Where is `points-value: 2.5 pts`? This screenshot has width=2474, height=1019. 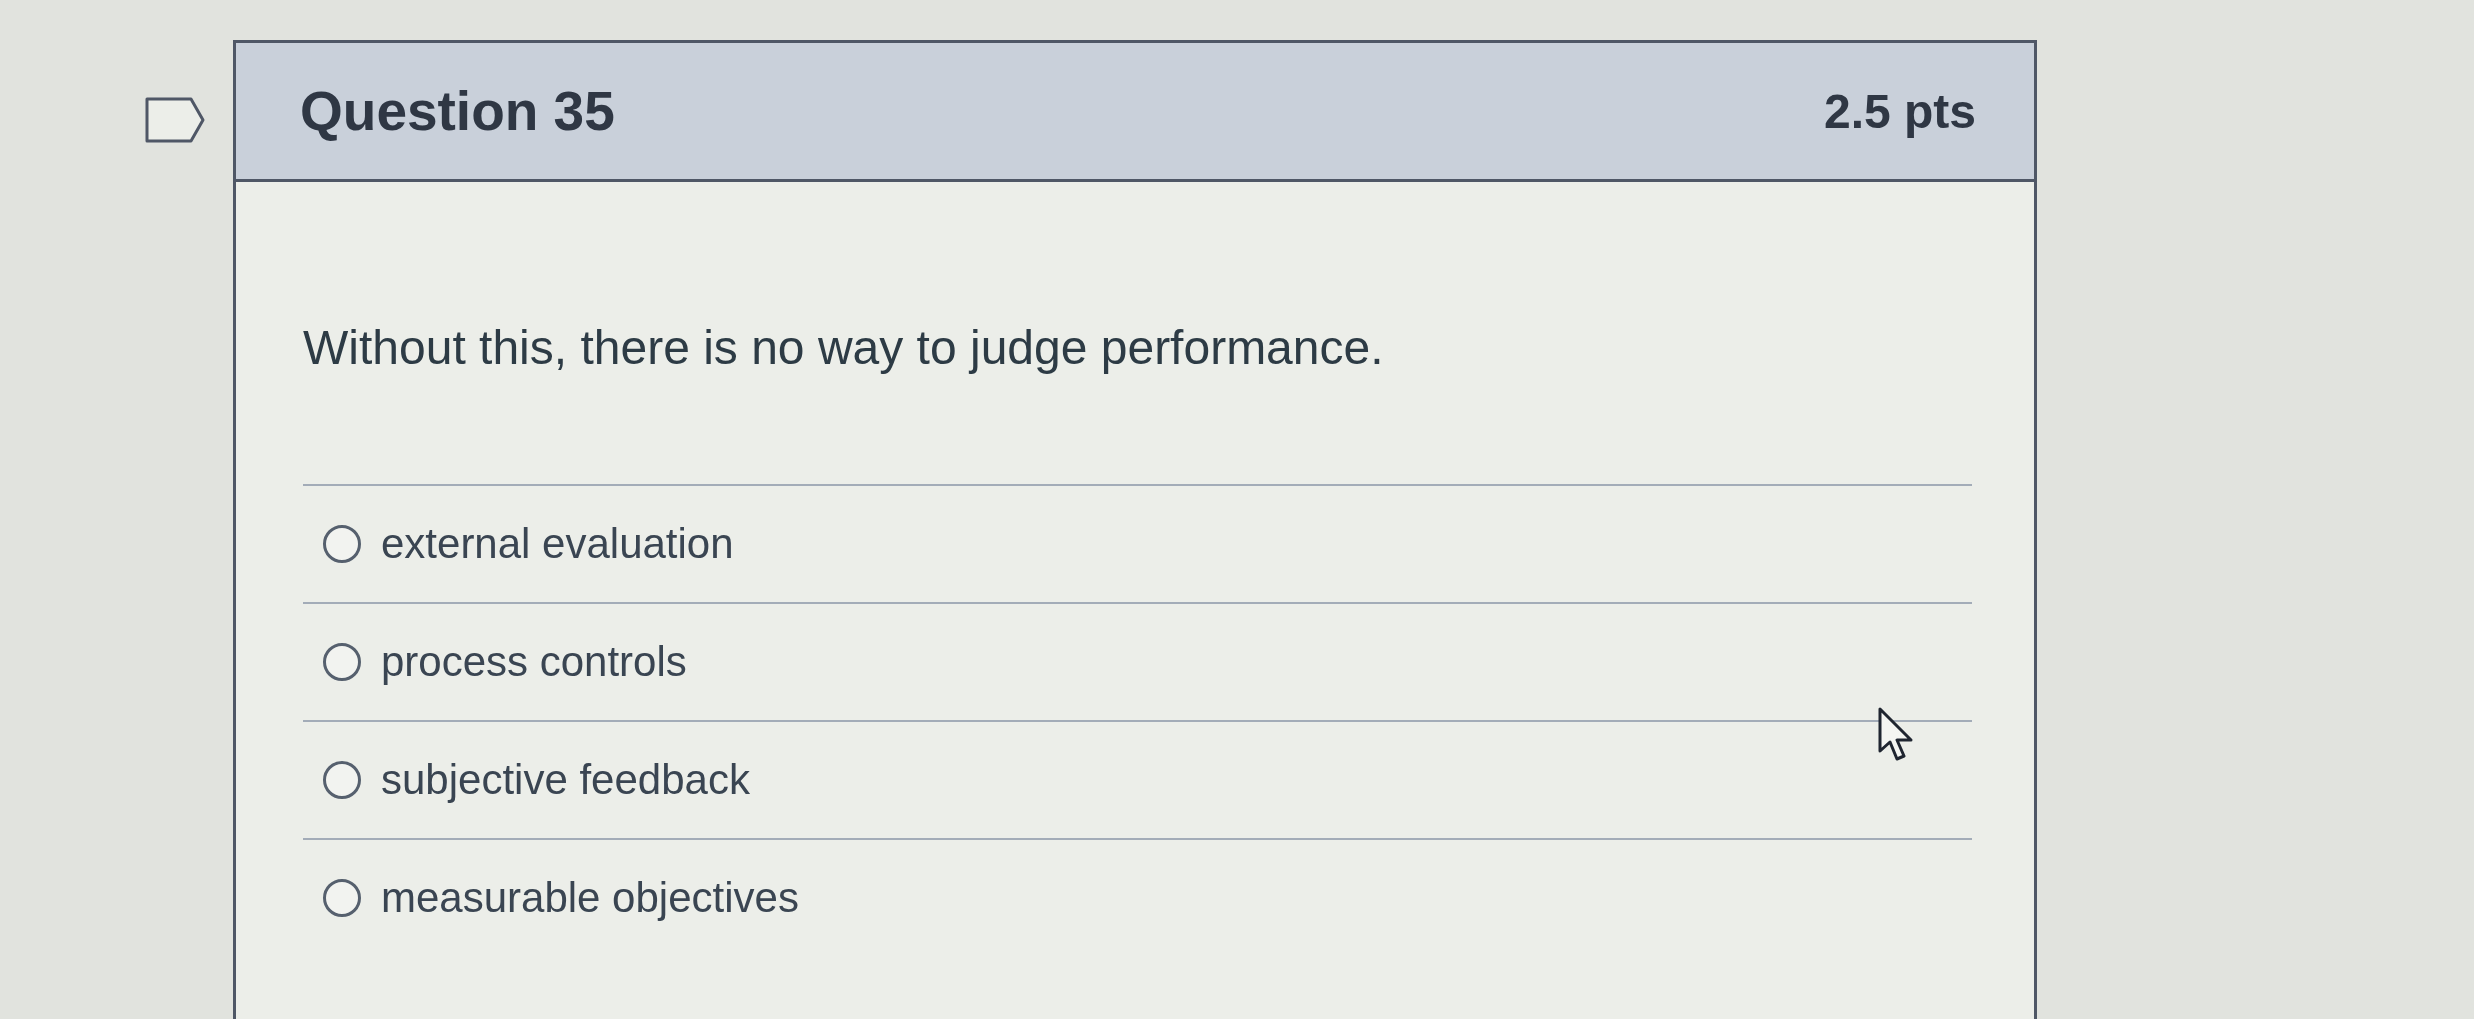
points-value: 2.5 pts is located at coordinates (1899, 111).